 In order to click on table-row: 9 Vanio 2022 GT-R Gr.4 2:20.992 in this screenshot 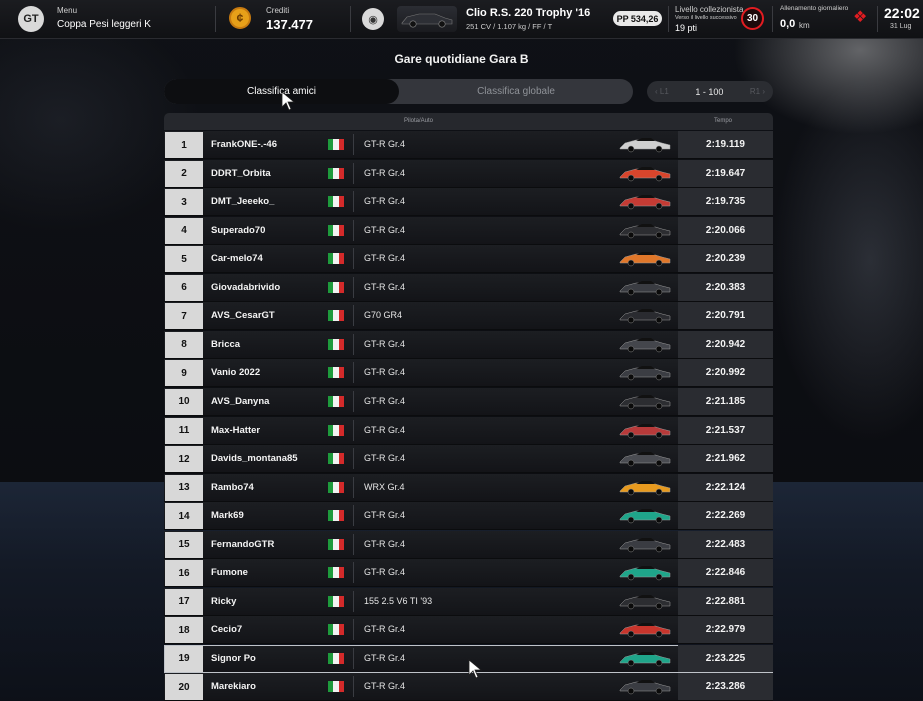, I will do `click(468, 373)`.